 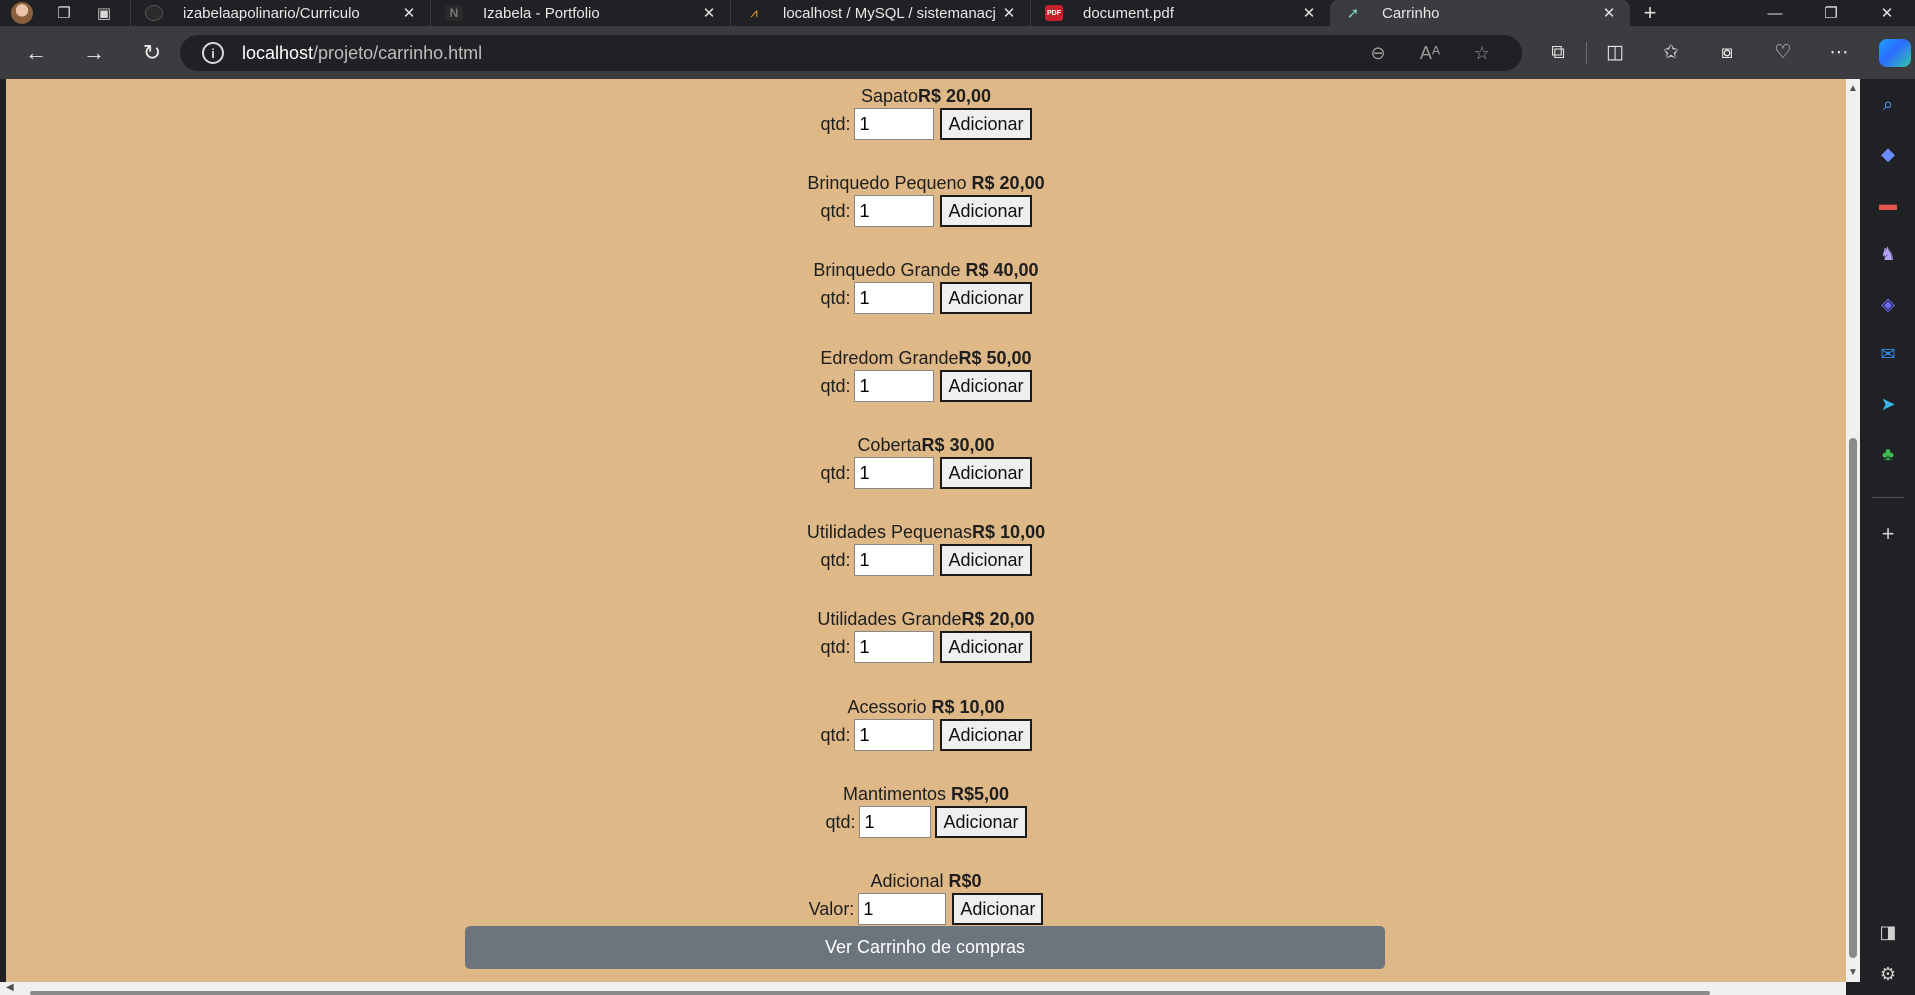 I want to click on product-price: R$5,00, so click(x=980, y=794).